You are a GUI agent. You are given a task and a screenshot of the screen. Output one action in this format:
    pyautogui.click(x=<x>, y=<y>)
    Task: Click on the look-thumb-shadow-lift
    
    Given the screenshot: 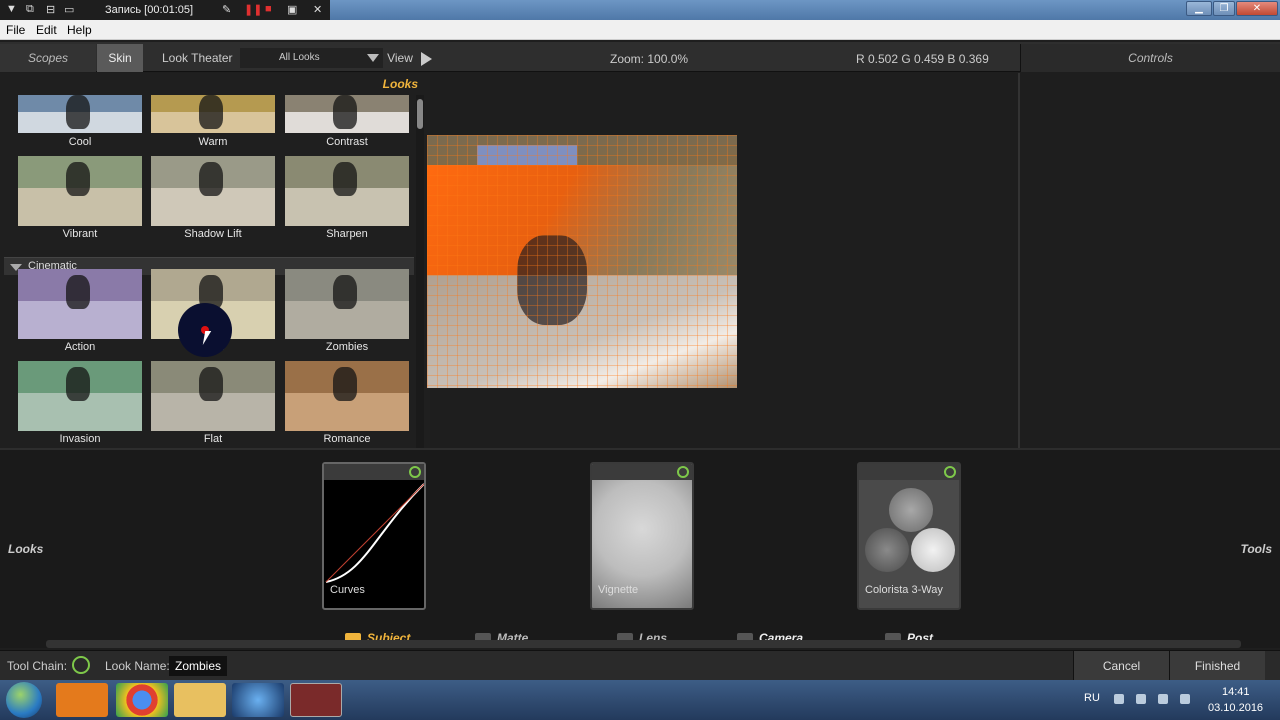 What is the action you would take?
    pyautogui.click(x=213, y=191)
    